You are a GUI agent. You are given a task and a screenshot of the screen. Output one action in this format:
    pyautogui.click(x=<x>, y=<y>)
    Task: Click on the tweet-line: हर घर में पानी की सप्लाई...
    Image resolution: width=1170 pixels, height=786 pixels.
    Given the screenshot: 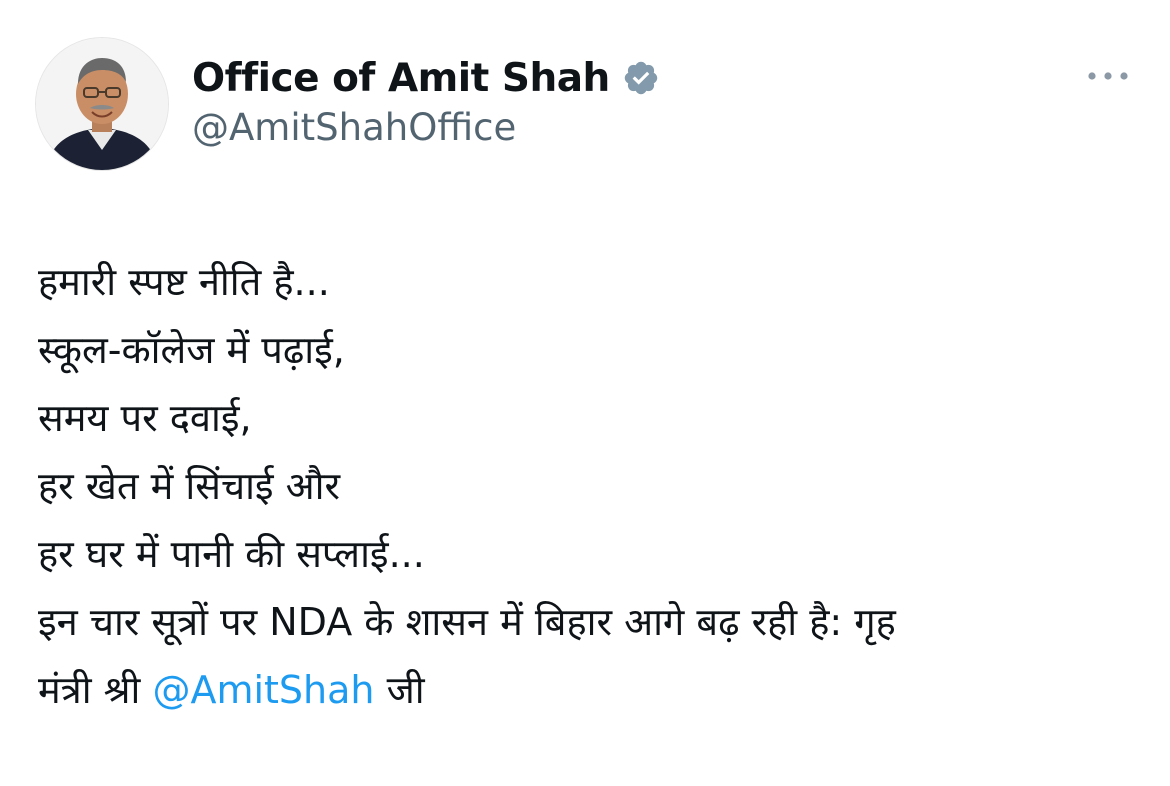 What is the action you would take?
    pyautogui.click(x=231, y=554)
    